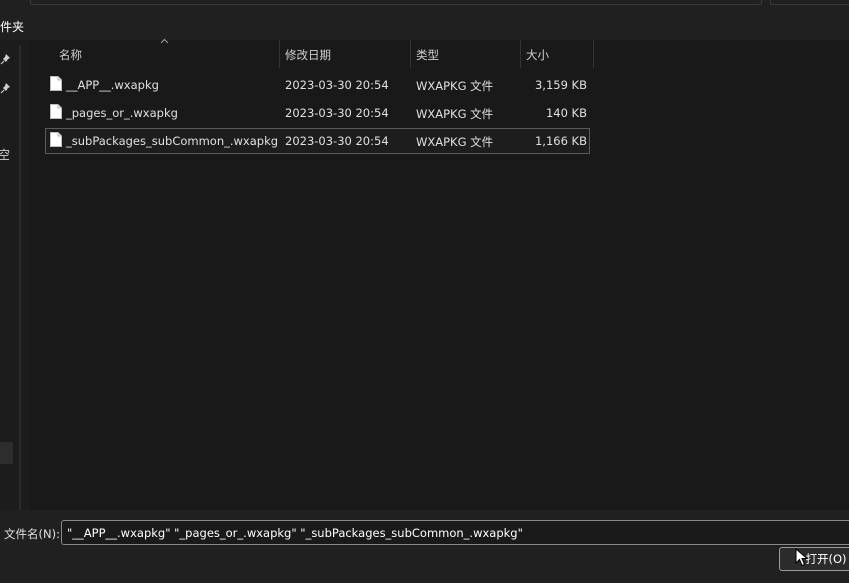 The width and height of the screenshot is (849, 583). What do you see at coordinates (424, 546) in the screenshot?
I see `dialog-footer: 文件名(N): 打开(O)` at bounding box center [424, 546].